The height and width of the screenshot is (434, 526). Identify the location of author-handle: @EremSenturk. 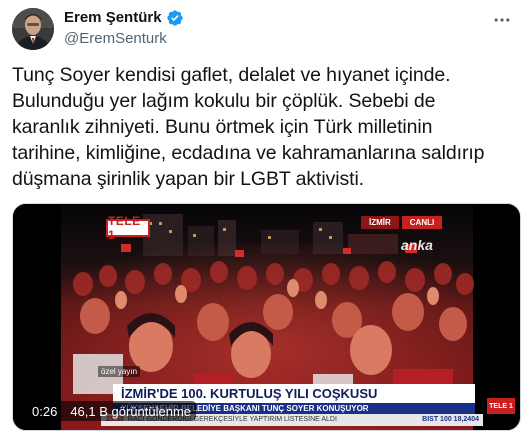
(115, 39).